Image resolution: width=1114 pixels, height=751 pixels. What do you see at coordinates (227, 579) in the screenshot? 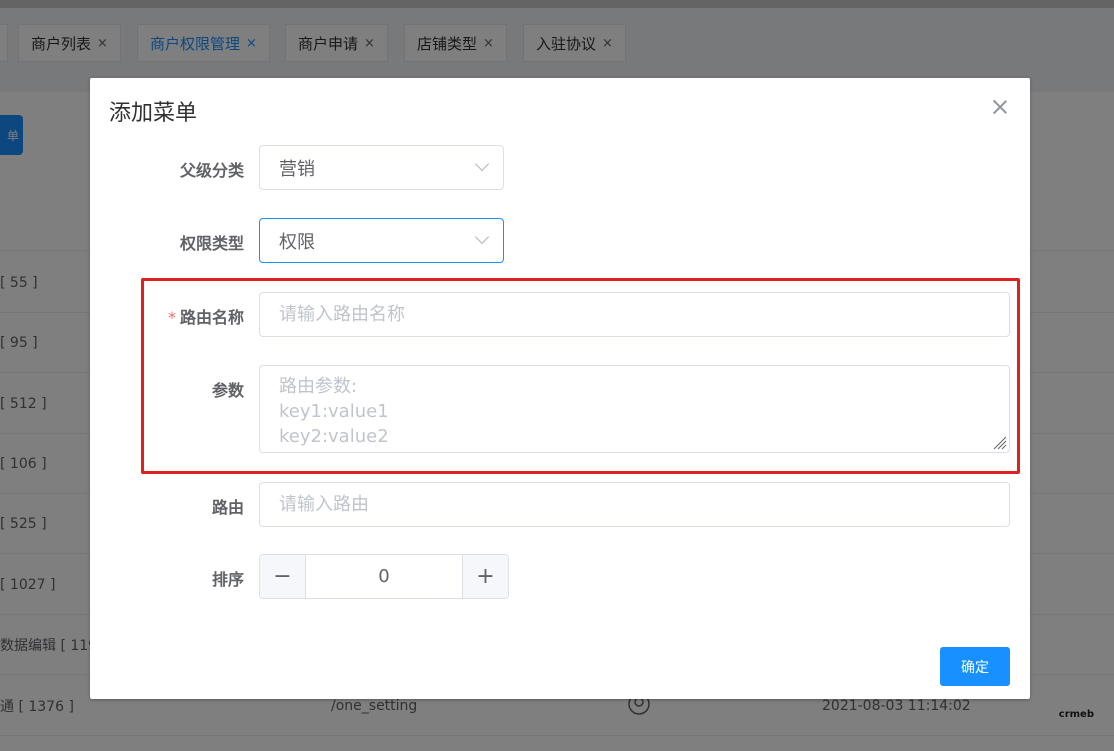
I see `sort-label: 排序` at bounding box center [227, 579].